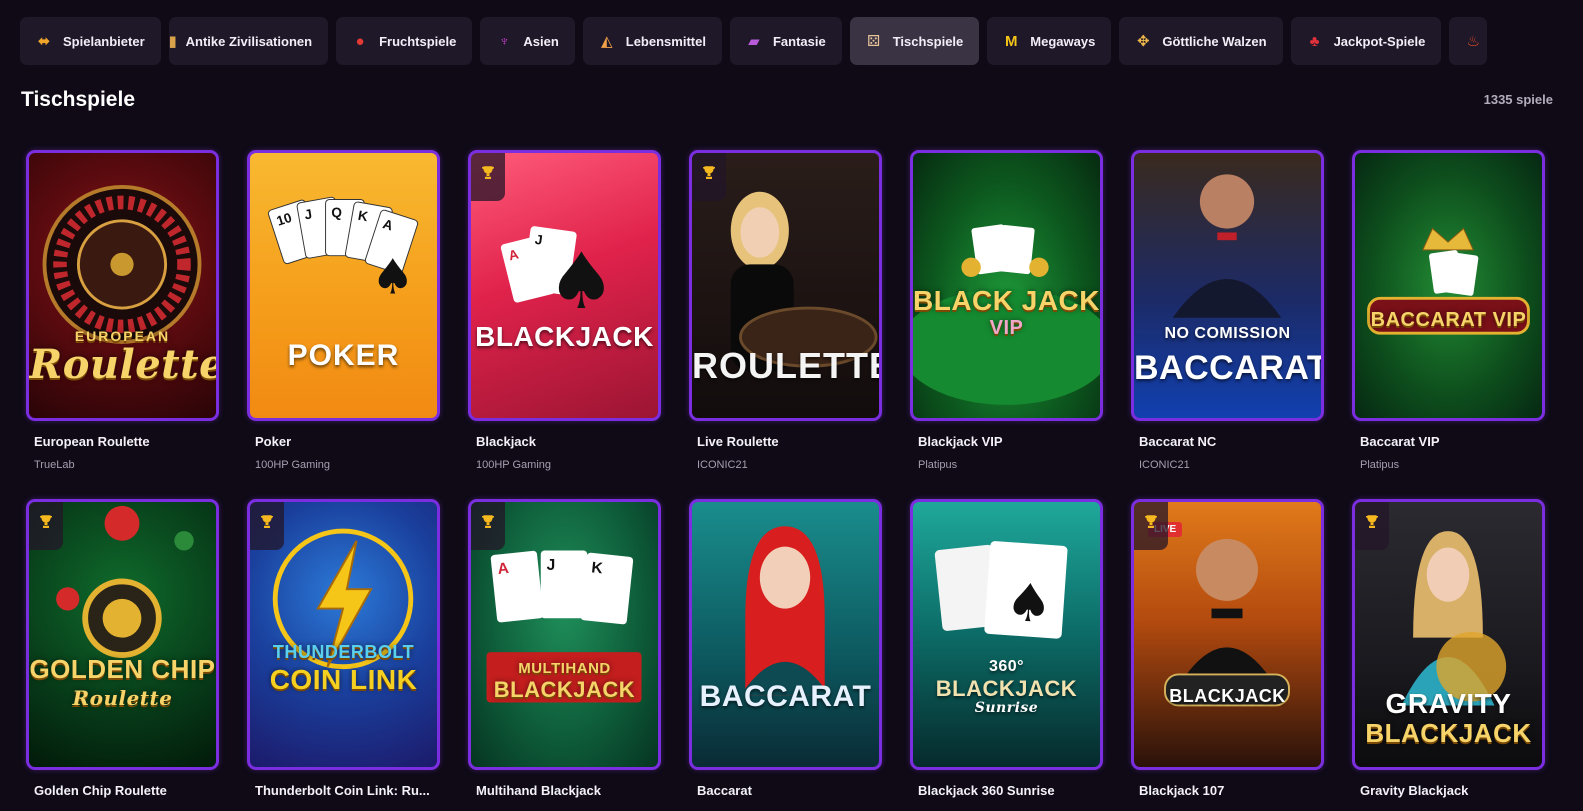  What do you see at coordinates (1006, 441) in the screenshot?
I see `game-name: Blackjack VIP` at bounding box center [1006, 441].